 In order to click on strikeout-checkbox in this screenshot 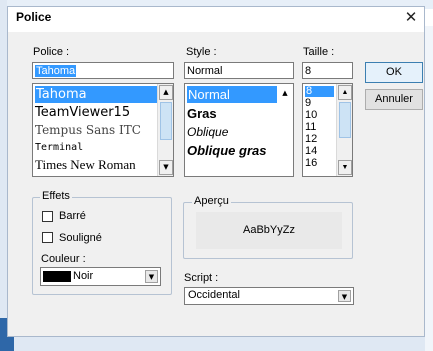, I will do `click(47, 216)`.